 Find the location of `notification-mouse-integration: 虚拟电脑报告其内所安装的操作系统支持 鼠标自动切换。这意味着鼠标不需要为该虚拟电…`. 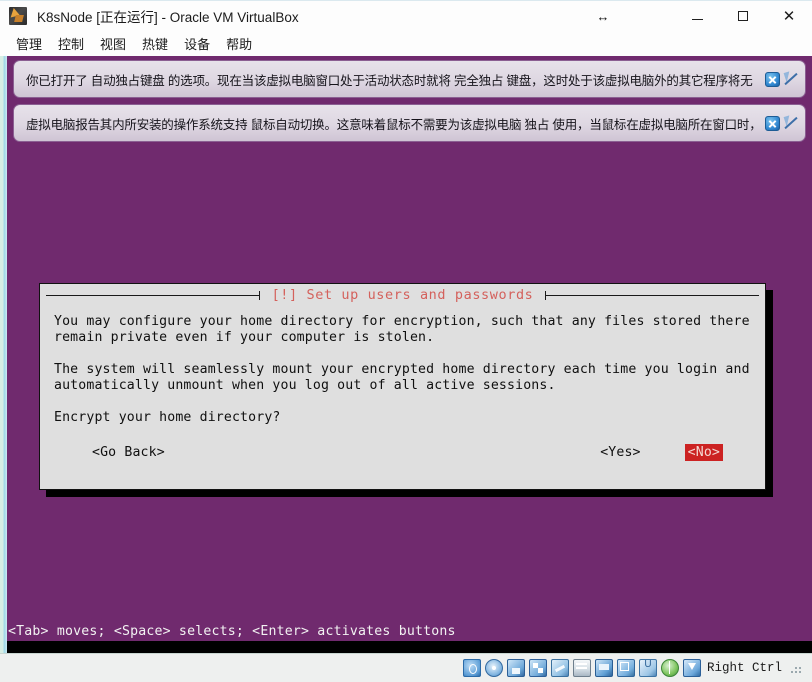

notification-mouse-integration: 虚拟电脑报告其内所安装的操作系统支持 鼠标自动切换。这意味着鼠标不需要为该虚拟电… is located at coordinates (409, 123).